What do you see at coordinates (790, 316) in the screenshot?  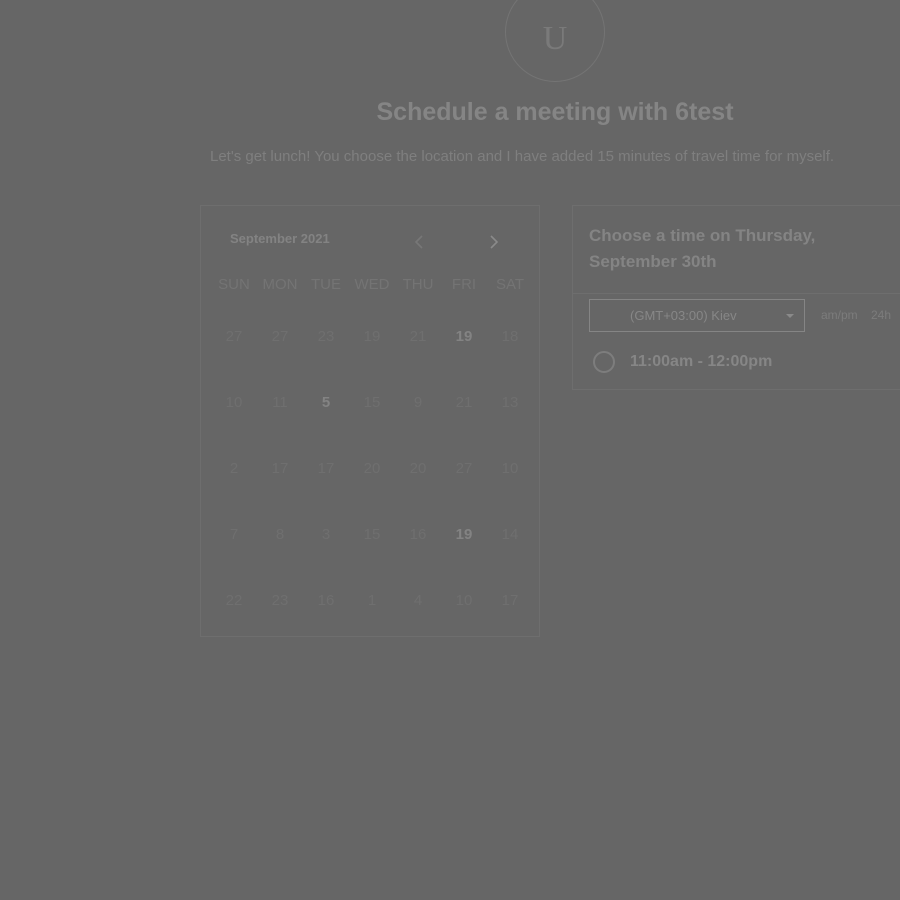 I see `caret-down-icon` at bounding box center [790, 316].